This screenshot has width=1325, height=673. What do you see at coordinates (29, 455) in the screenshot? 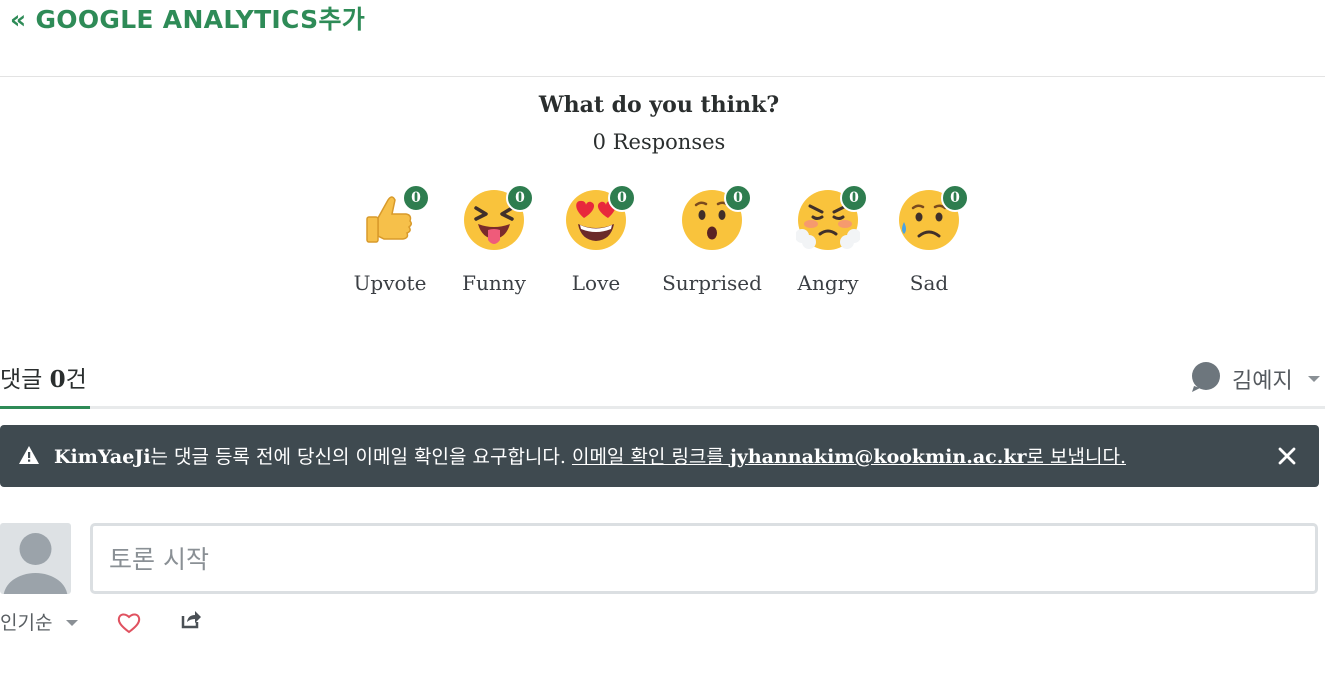
I see `warning-icon` at bounding box center [29, 455].